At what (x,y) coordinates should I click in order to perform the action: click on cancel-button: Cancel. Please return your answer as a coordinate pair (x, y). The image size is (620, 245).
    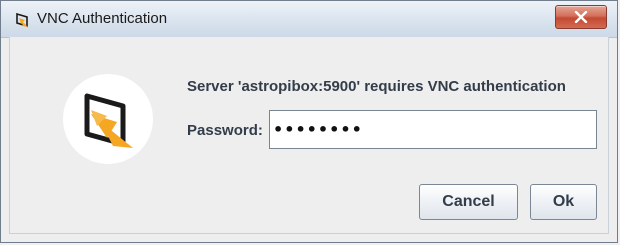
    Looking at the image, I should click on (468, 202).